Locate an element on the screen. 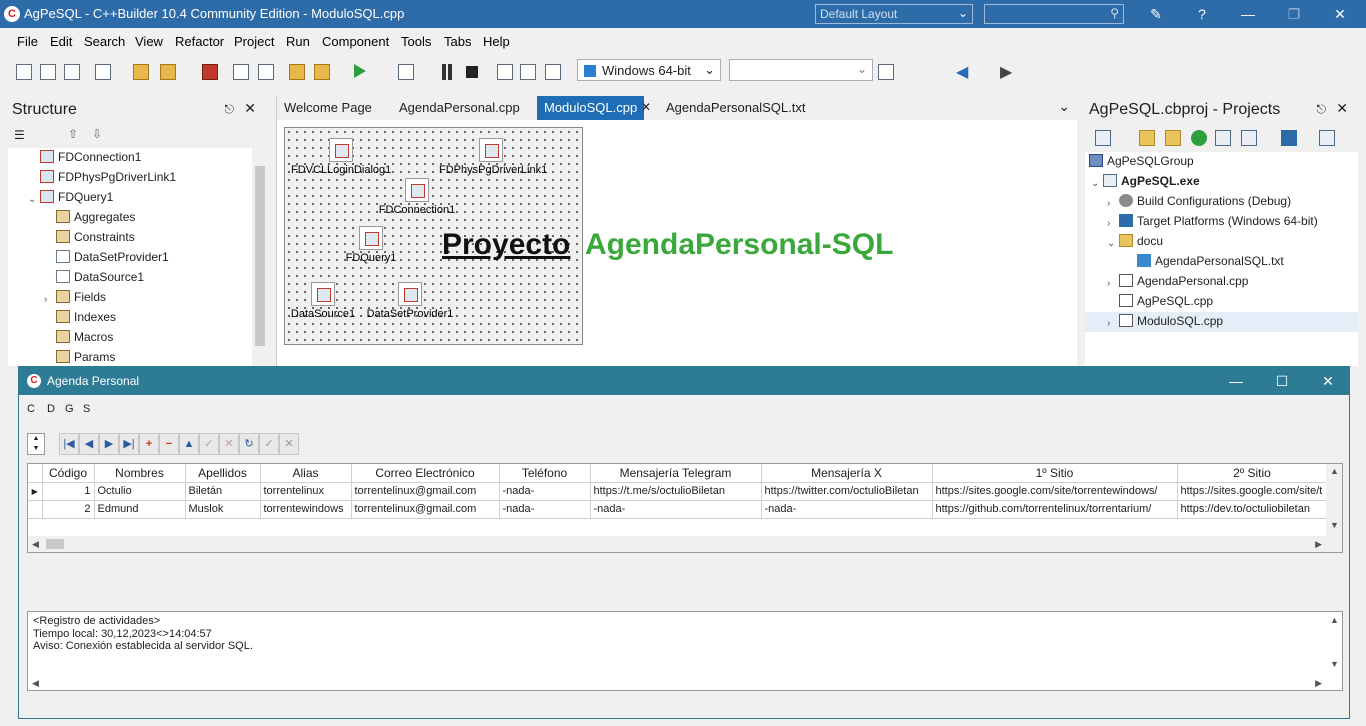 This screenshot has height=726, width=1366. column-header: Teléfono is located at coordinates (545, 473).